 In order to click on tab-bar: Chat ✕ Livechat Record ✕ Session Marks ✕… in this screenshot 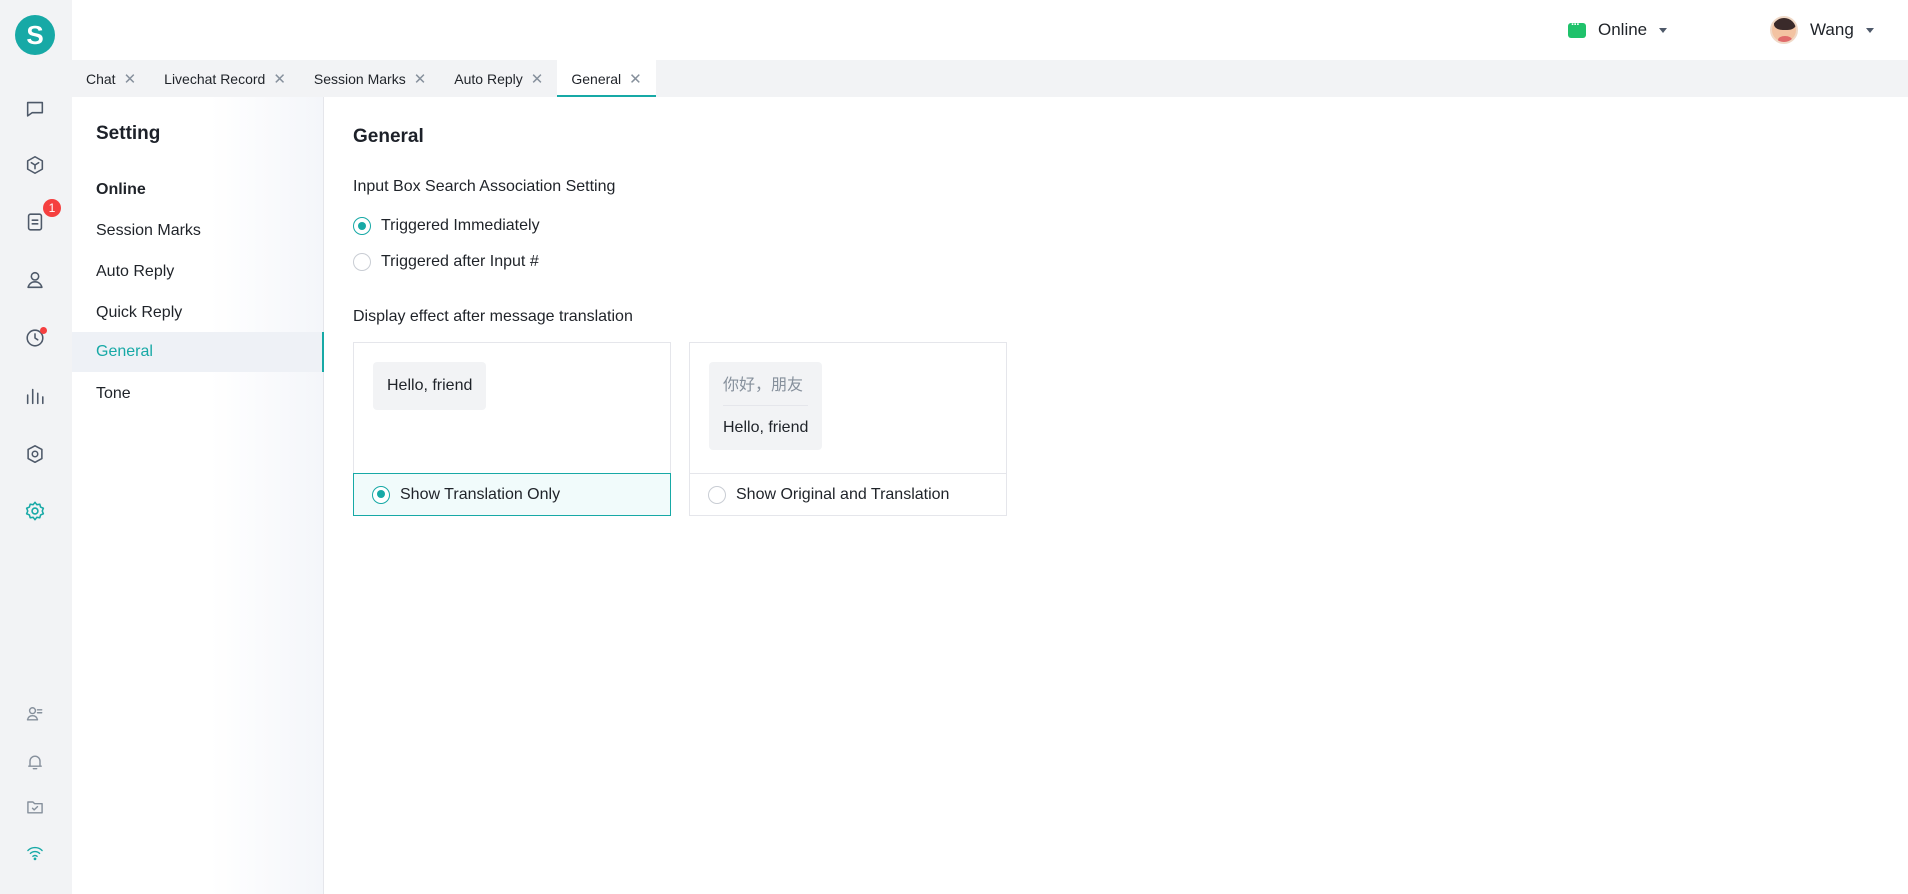, I will do `click(990, 78)`.